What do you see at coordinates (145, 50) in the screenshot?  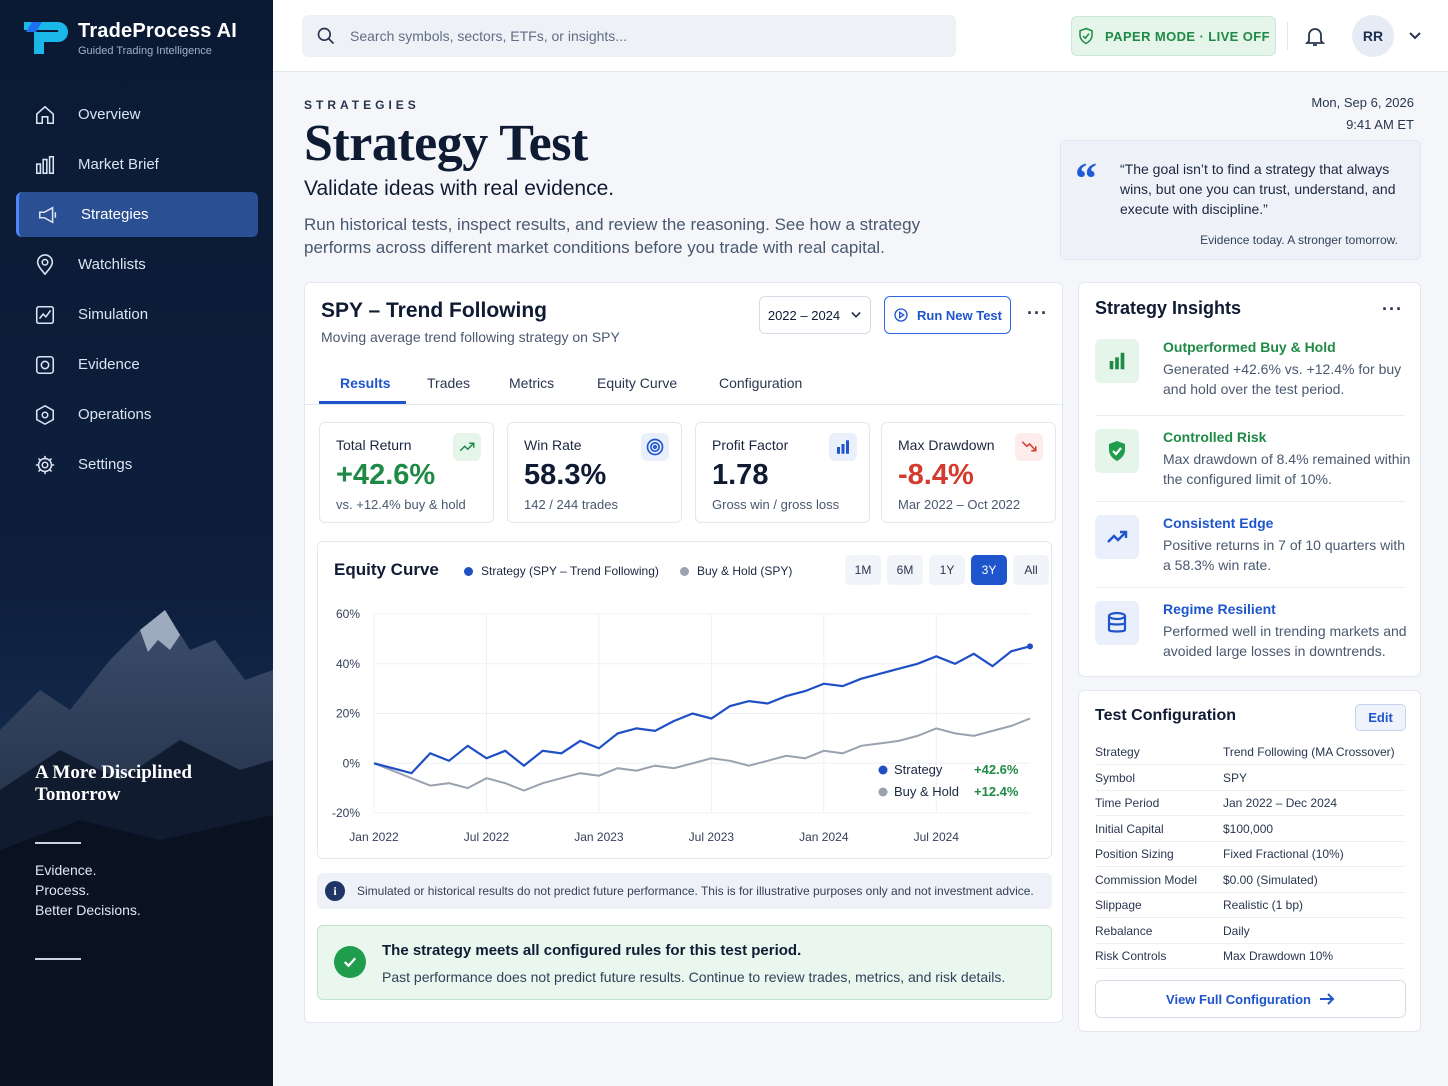 I see `app-tagline: Guided Trading Intelligence` at bounding box center [145, 50].